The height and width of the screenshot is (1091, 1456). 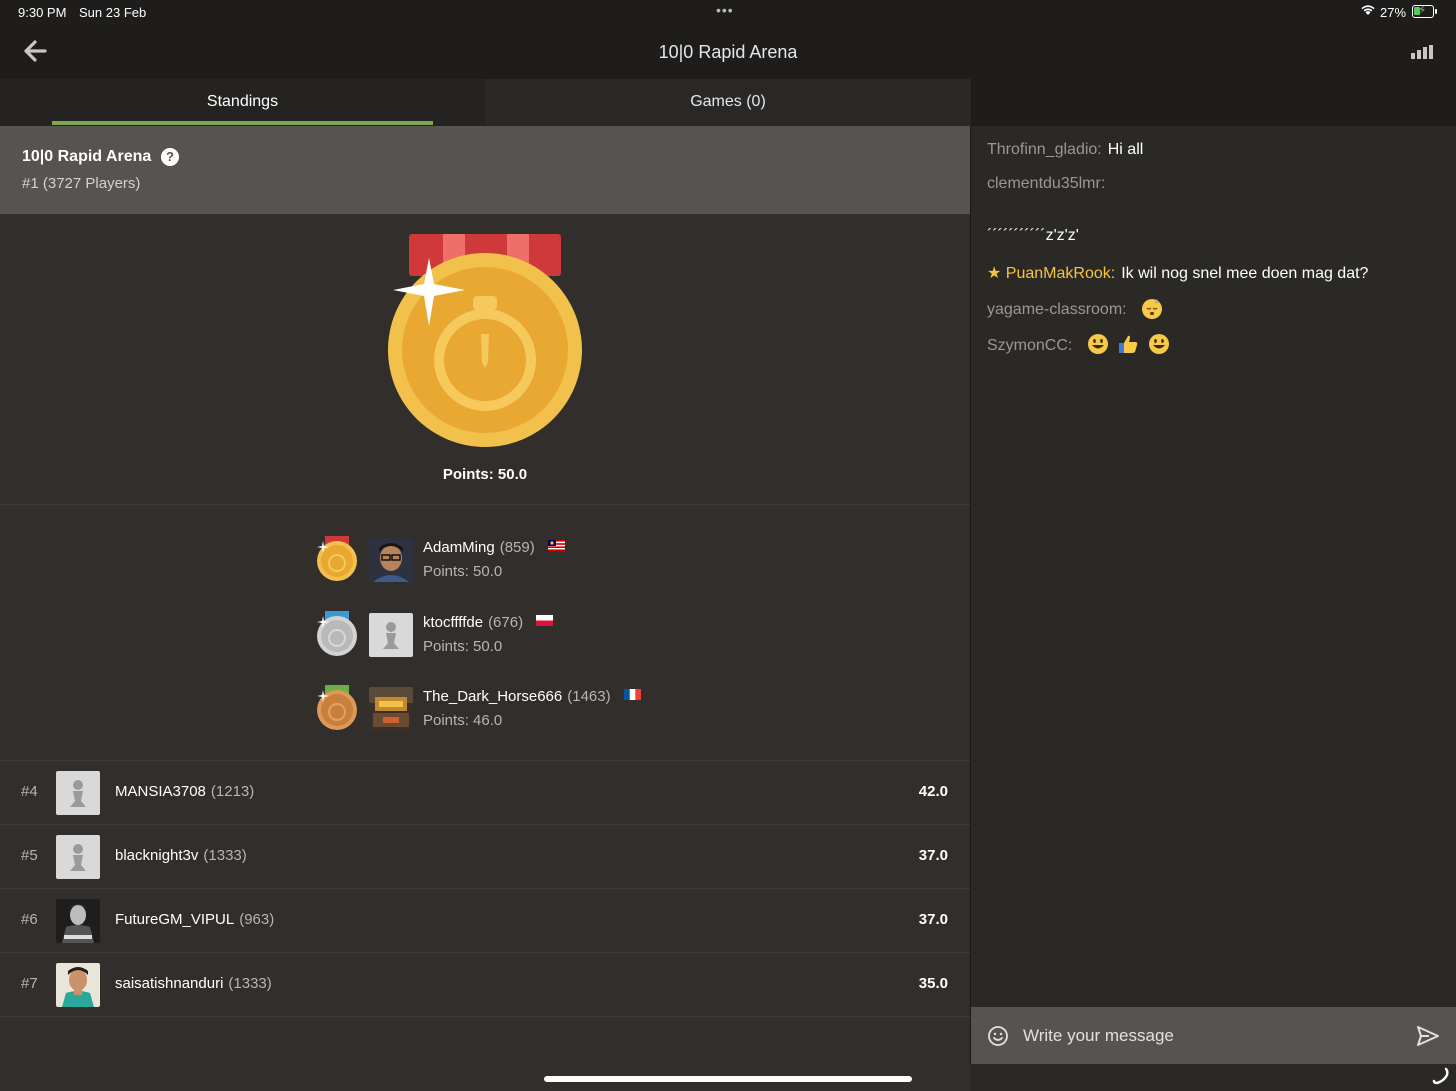 I want to click on player-name: AdamMing (859), so click(x=494, y=547).